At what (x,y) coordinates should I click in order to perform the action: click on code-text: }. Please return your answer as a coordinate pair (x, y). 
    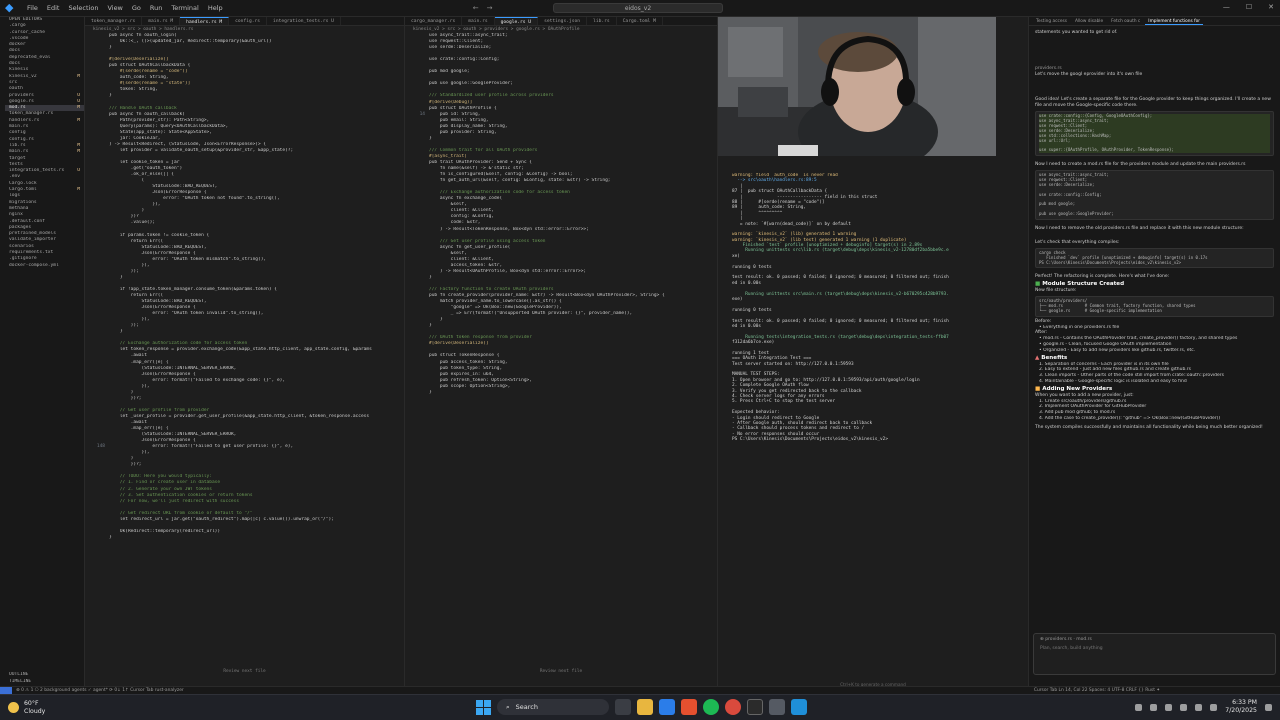
    Looking at the image, I should click on (430, 277).